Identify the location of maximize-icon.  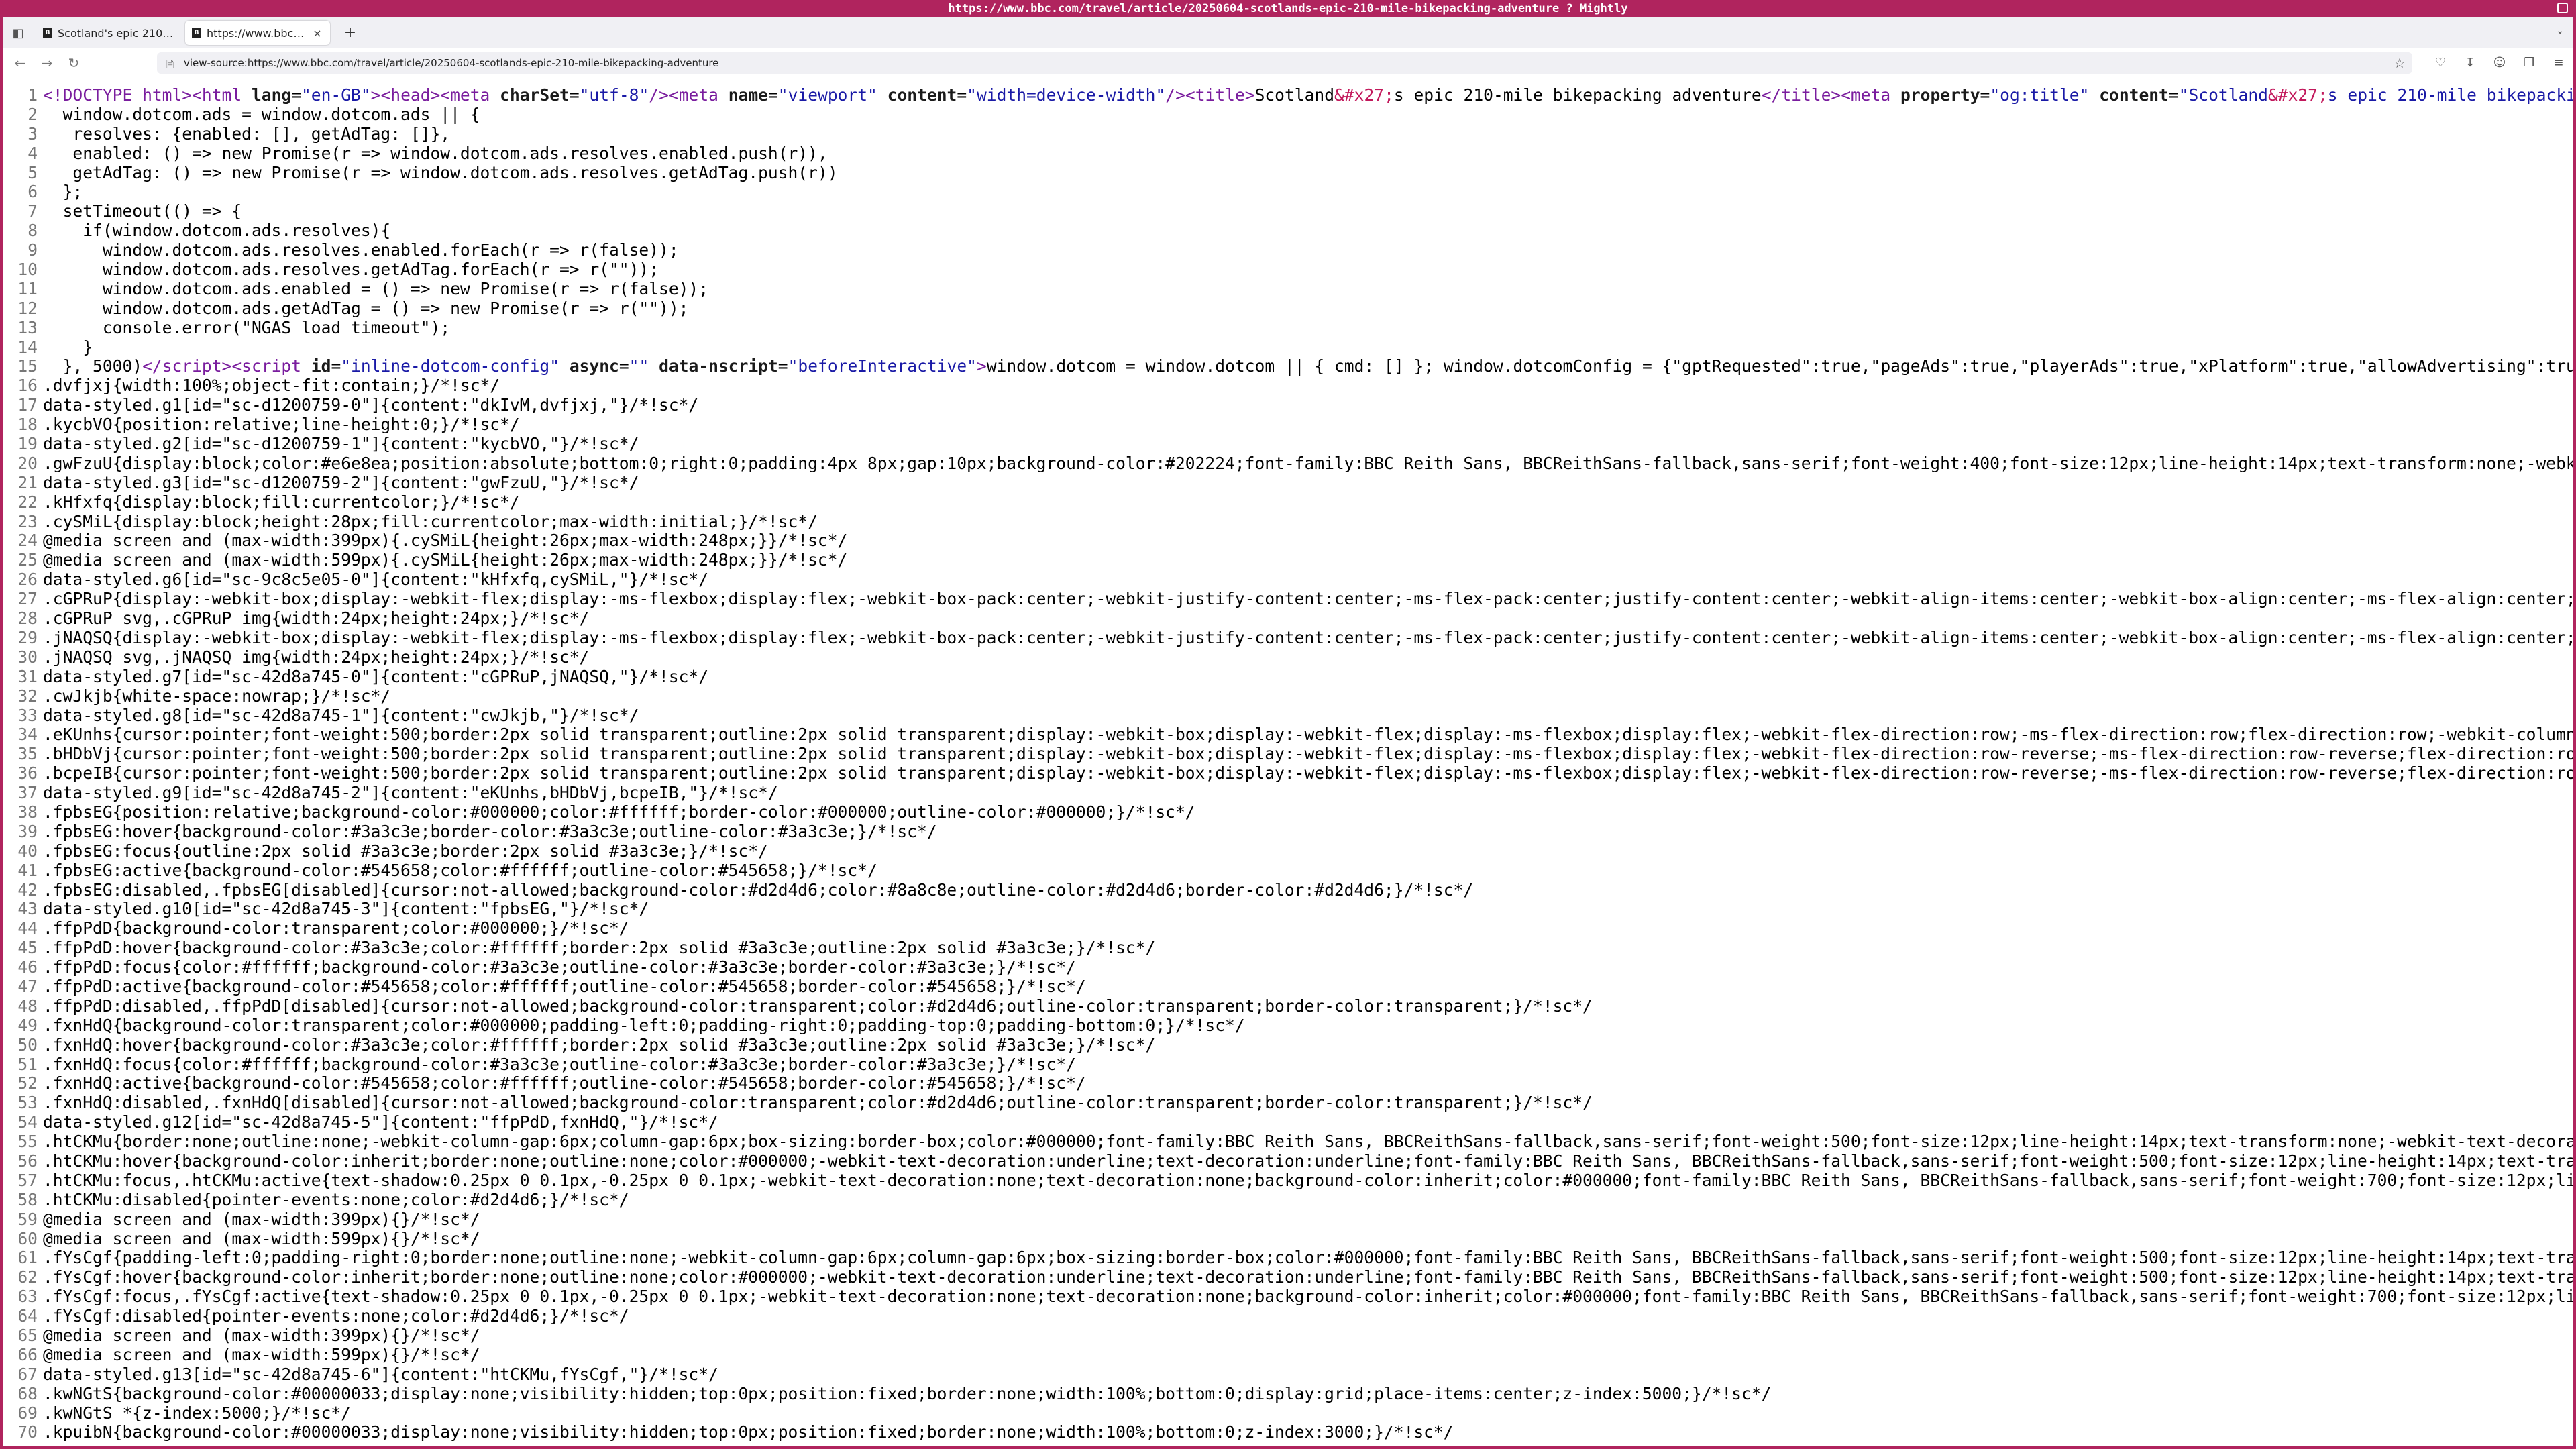
(2562, 8).